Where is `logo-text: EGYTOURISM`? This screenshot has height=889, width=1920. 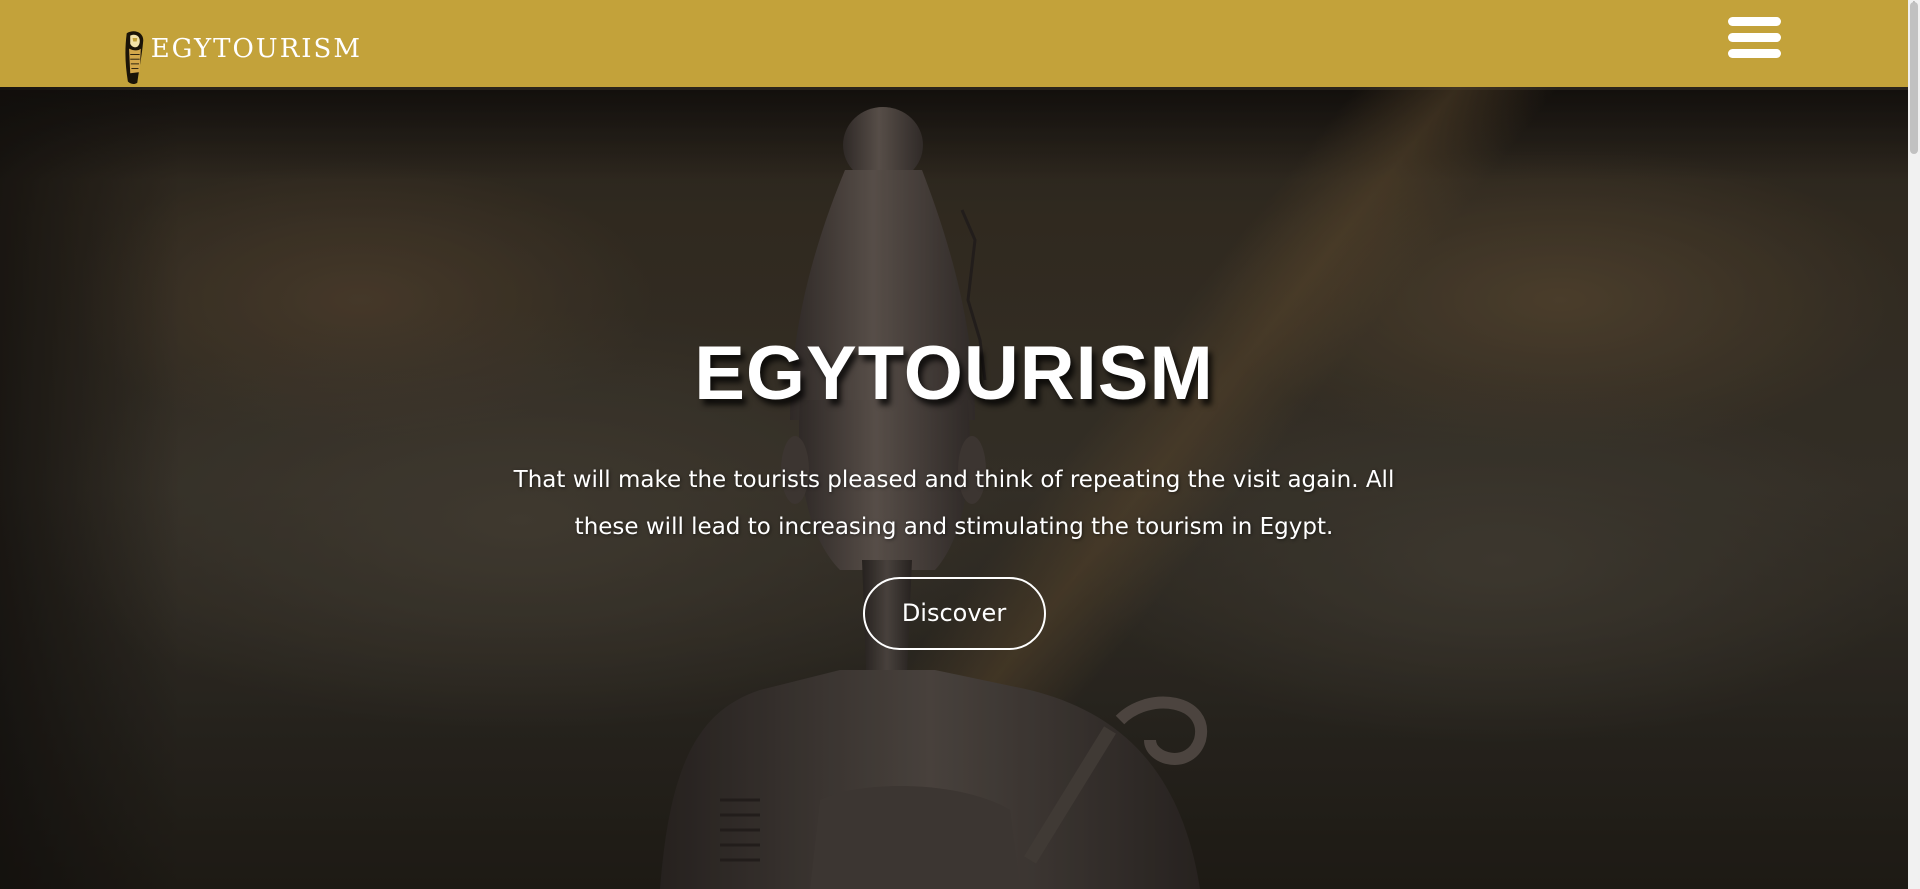
logo-text: EGYTOURISM is located at coordinates (256, 49).